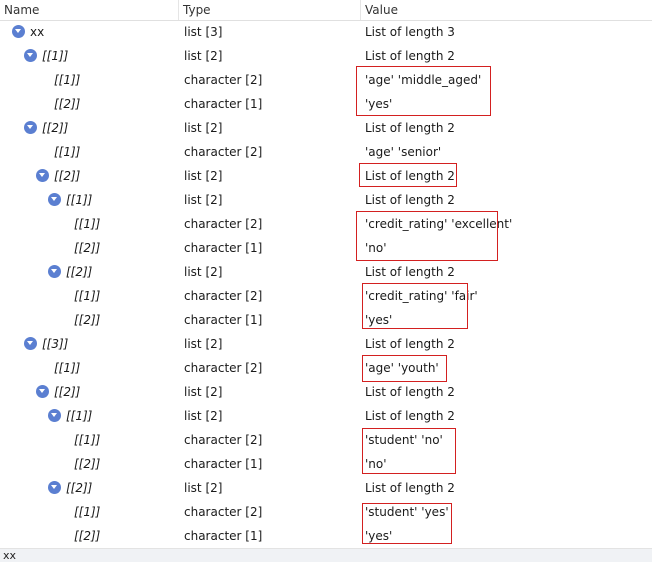 This screenshot has width=652, height=562. What do you see at coordinates (403, 152) in the screenshot?
I see `row-value: 'age' 'senior'` at bounding box center [403, 152].